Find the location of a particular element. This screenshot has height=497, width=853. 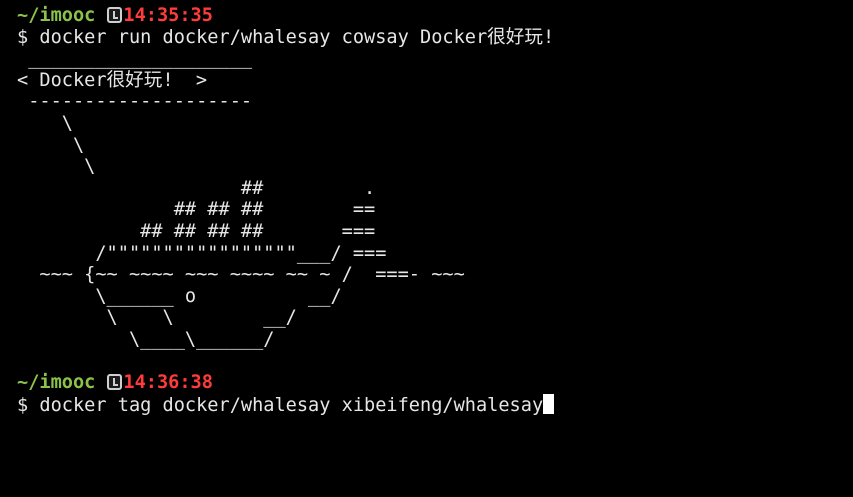

output-line: ## . is located at coordinates (196, 188).